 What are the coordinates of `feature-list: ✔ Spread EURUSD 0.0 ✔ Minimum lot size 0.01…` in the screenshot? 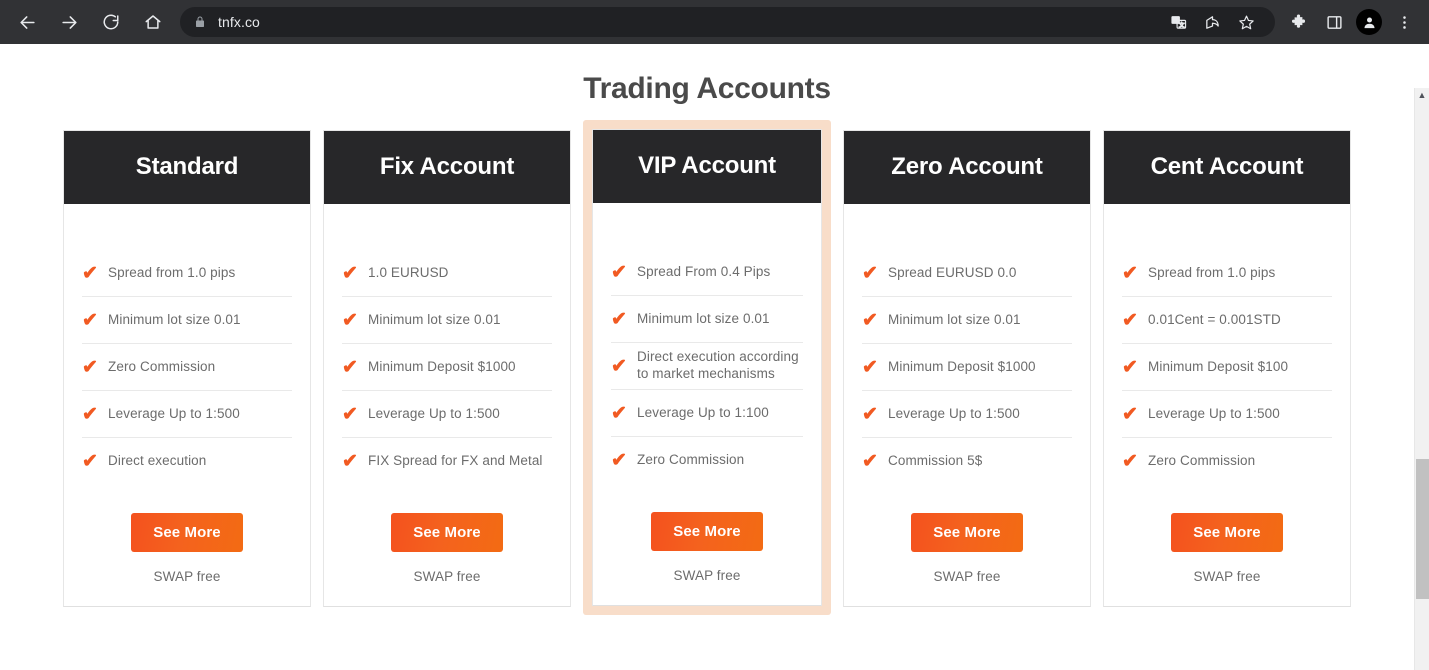 It's located at (967, 367).